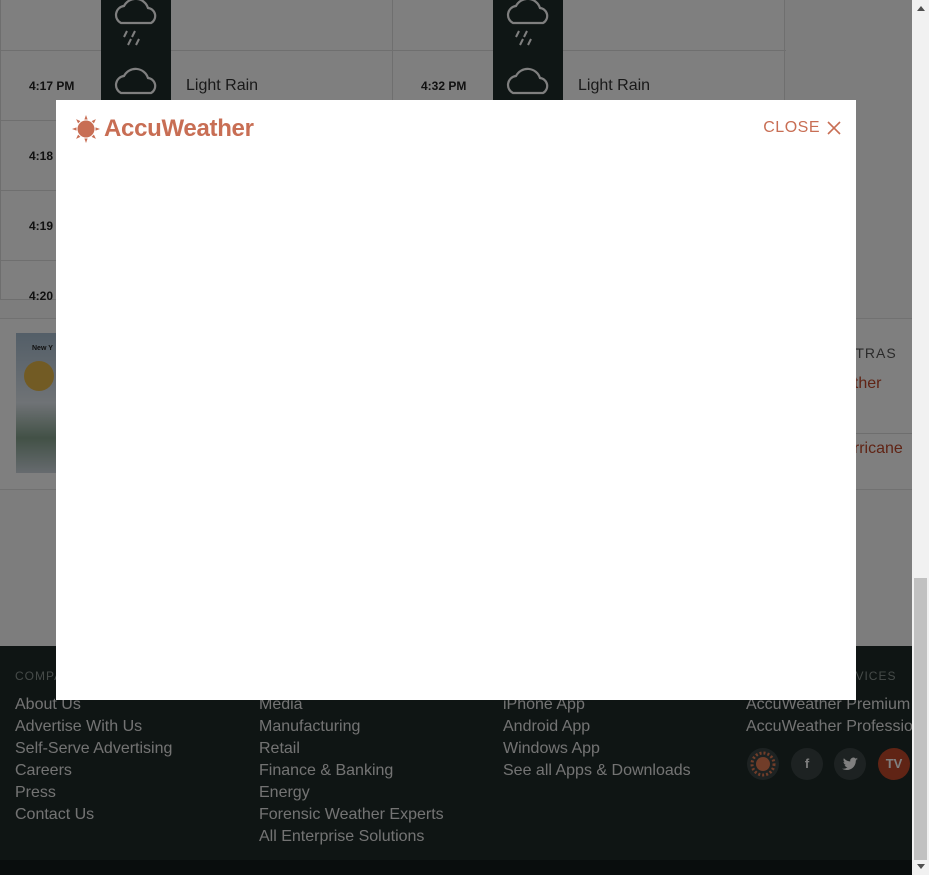  Describe the element at coordinates (791, 127) in the screenshot. I see `close-label: CLOSE` at that location.